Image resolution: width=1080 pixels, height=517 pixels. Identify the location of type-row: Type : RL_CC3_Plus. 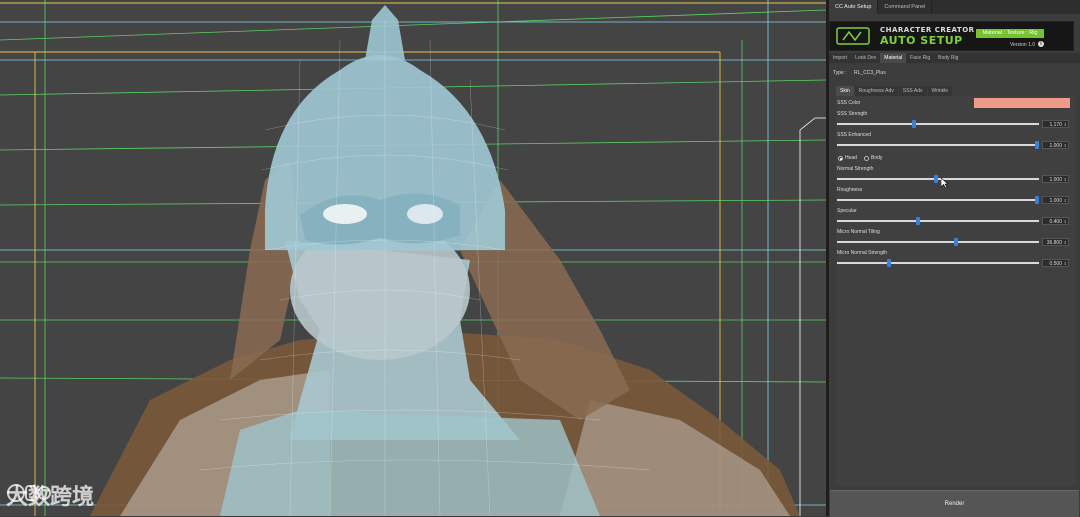
(862, 73).